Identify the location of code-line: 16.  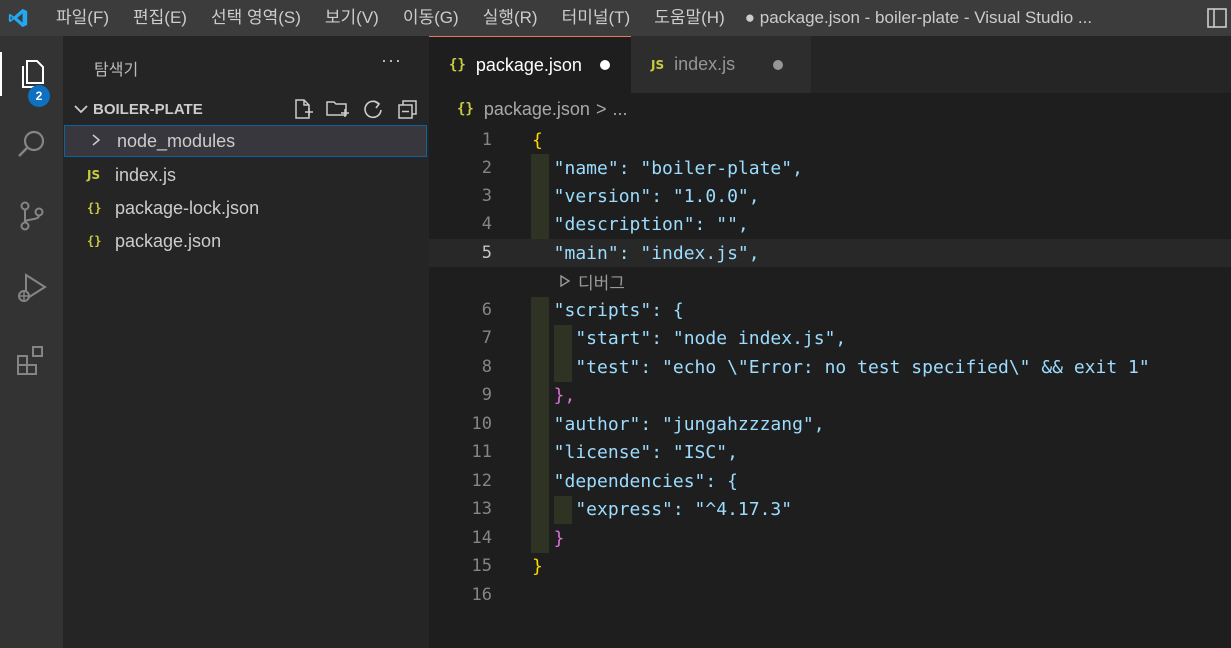
(481, 595).